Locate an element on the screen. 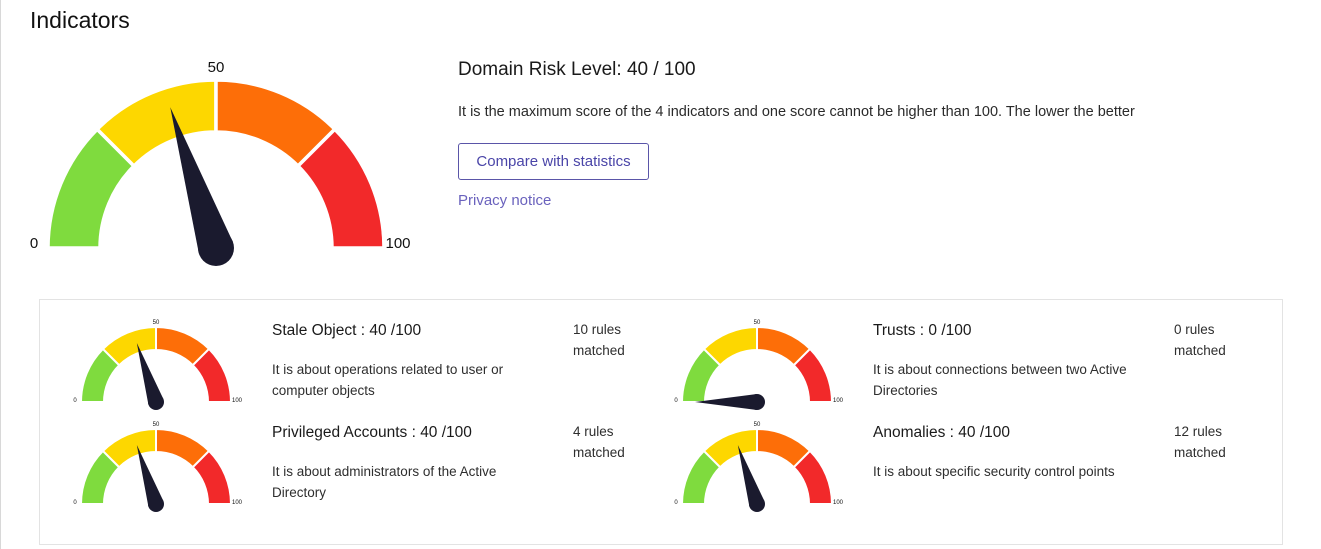 This screenshot has width=1321, height=549. trusts-rules-count: 0 rules is located at coordinates (1194, 329).